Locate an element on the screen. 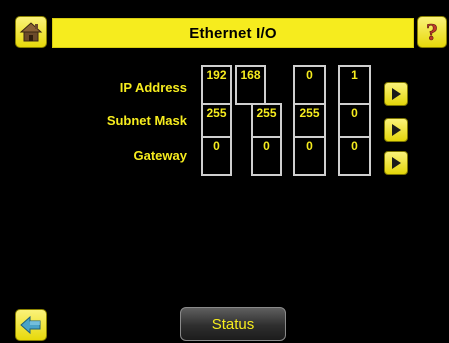  page-title: Ethernet I/O is located at coordinates (233, 33).